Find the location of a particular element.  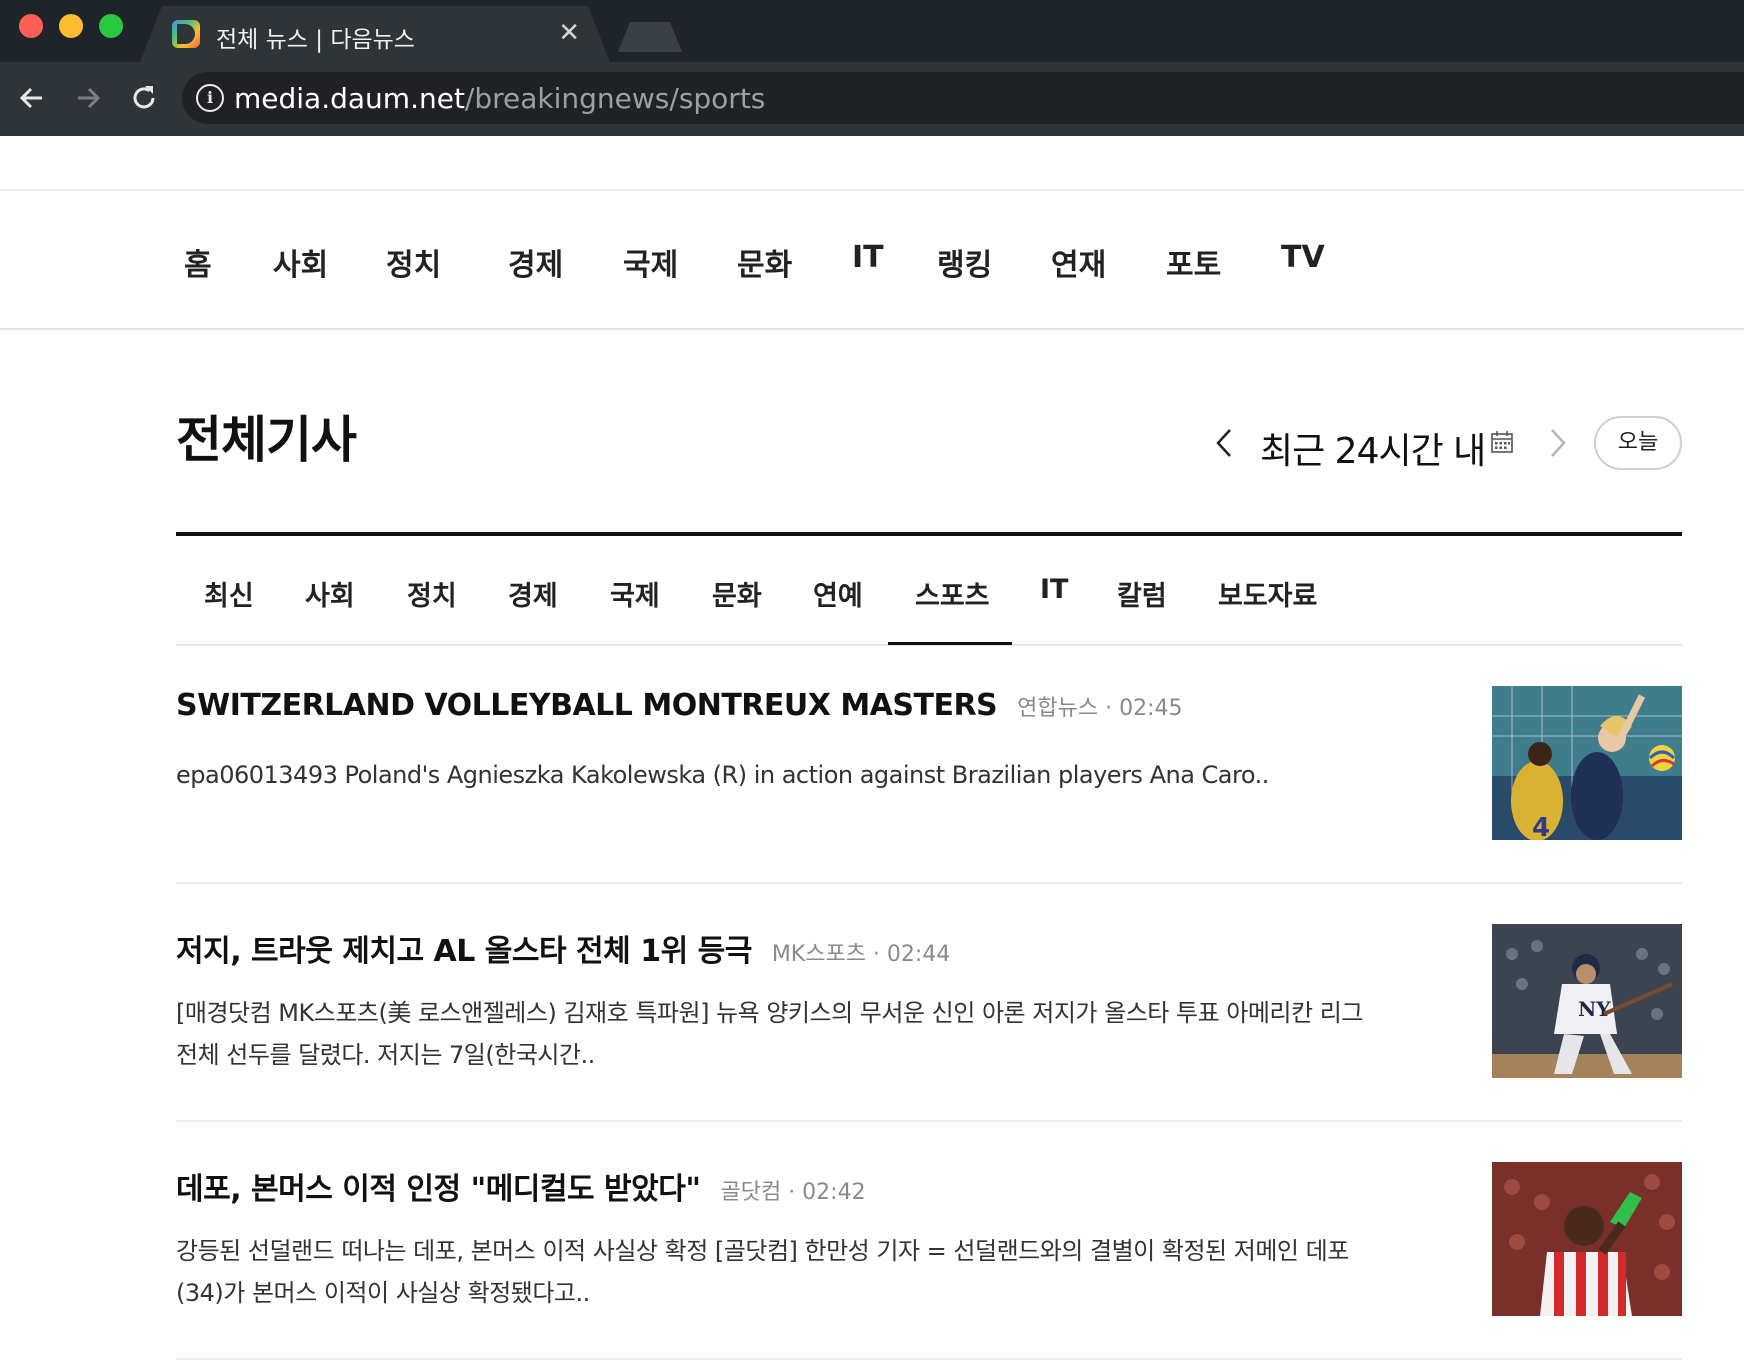

browser-toolbar: i media.daum.net/breakingnews/sports is located at coordinates (872, 99).